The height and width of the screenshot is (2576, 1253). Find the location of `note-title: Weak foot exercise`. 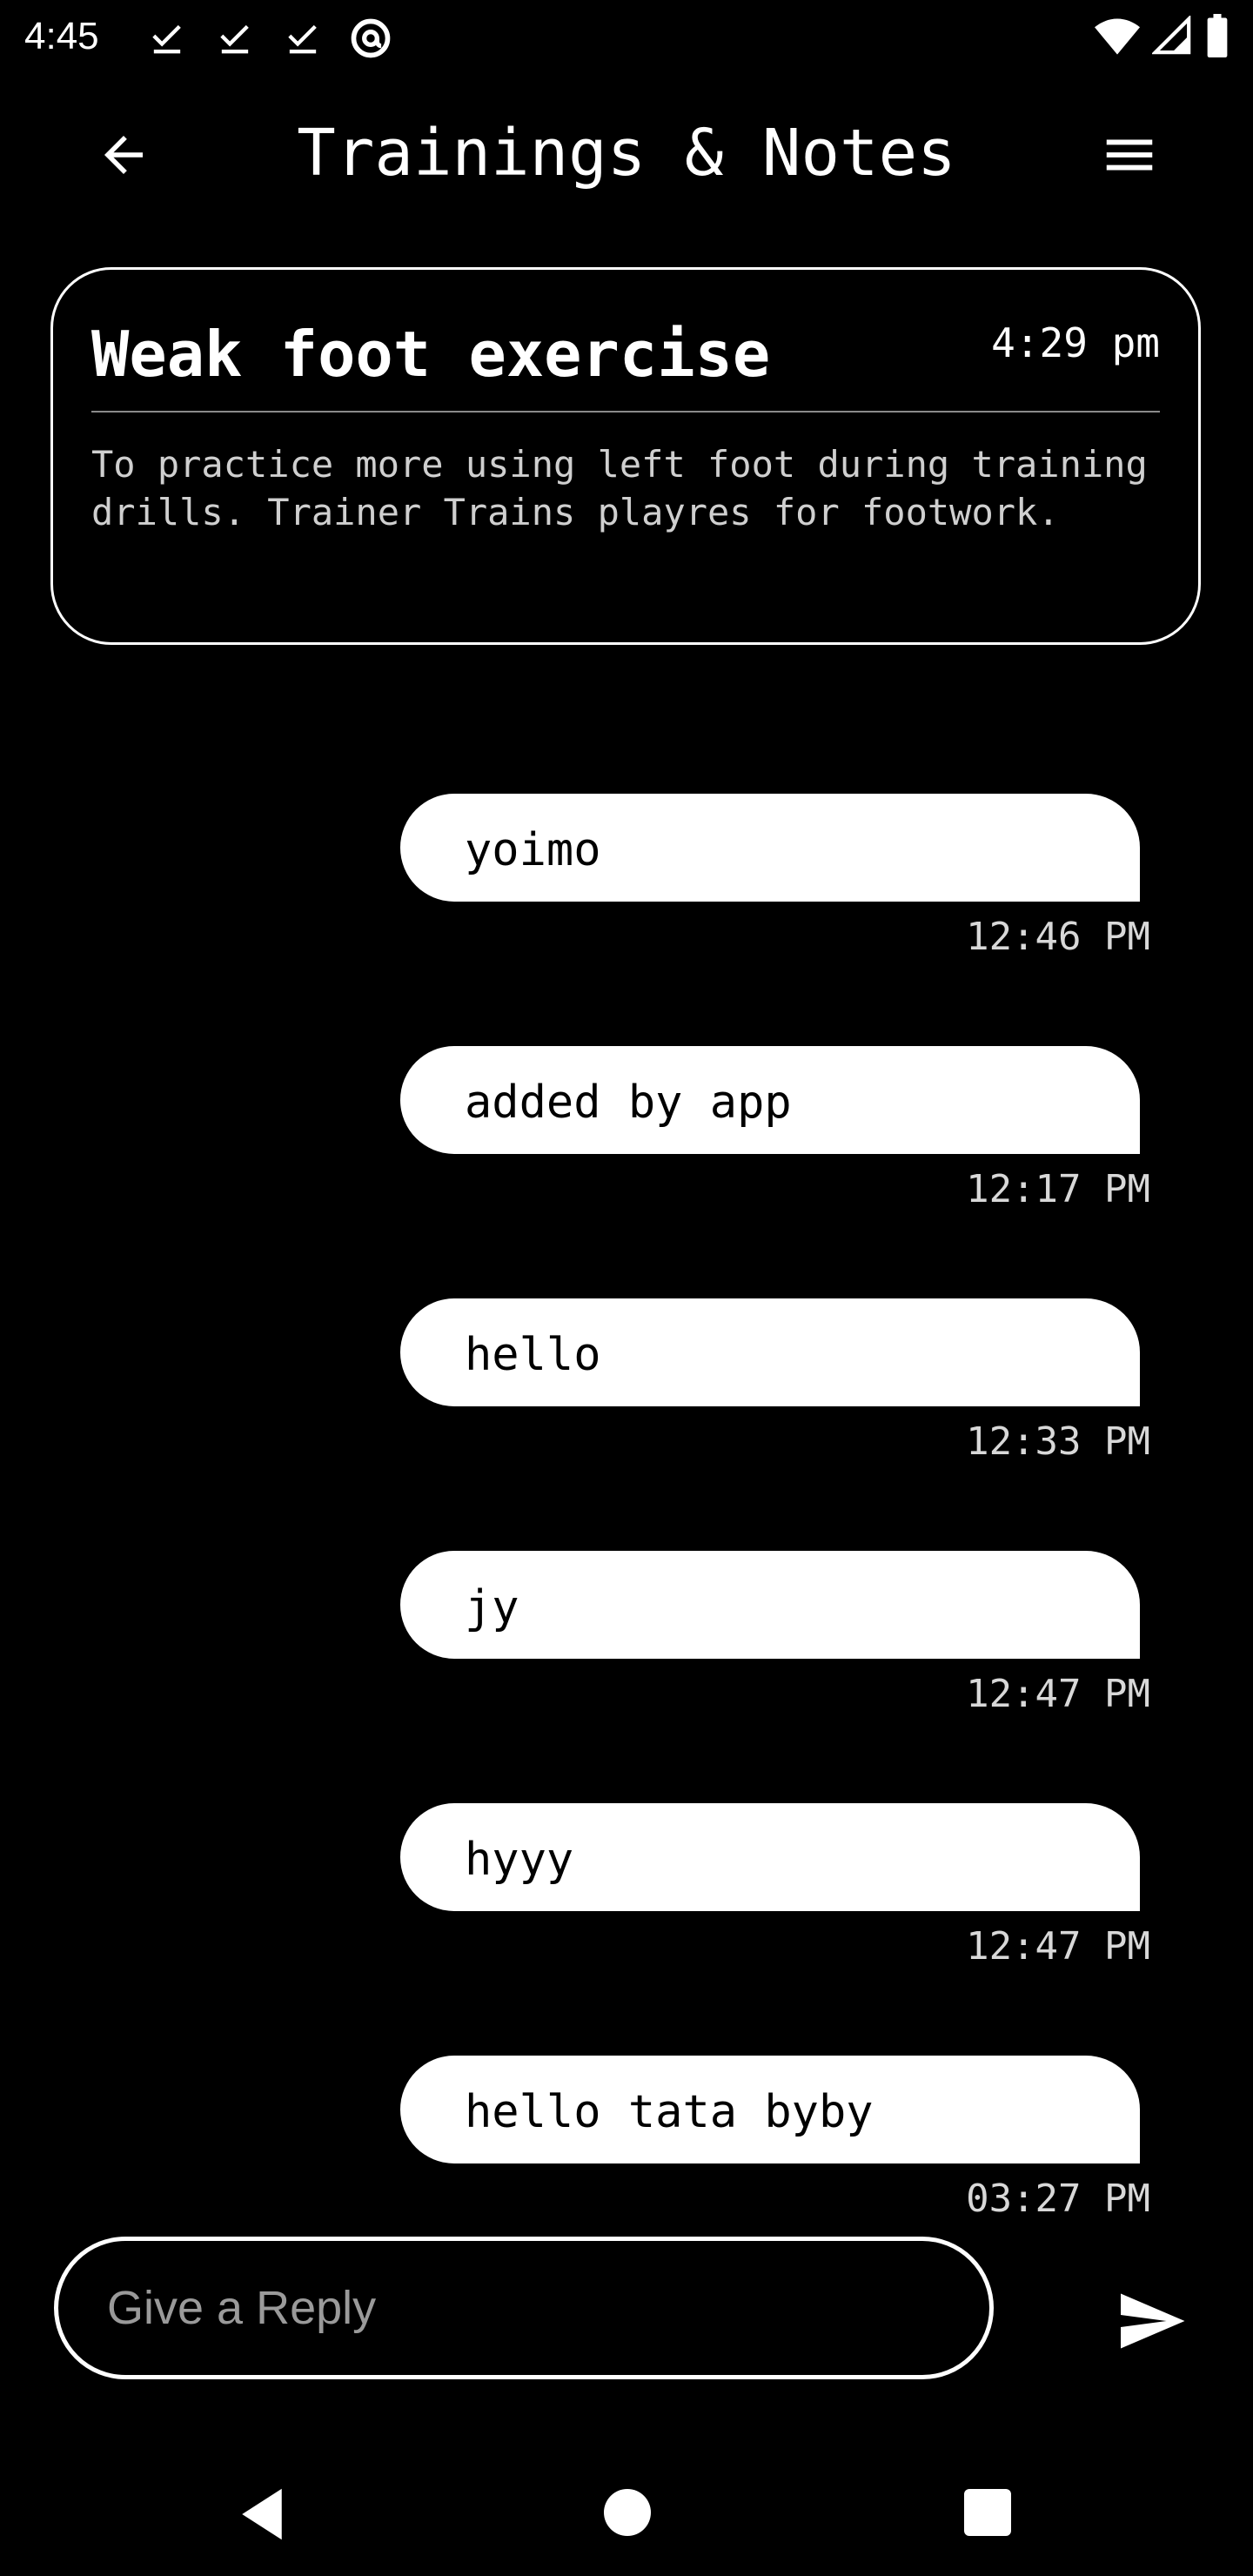

note-title: Weak foot exercise is located at coordinates (431, 354).